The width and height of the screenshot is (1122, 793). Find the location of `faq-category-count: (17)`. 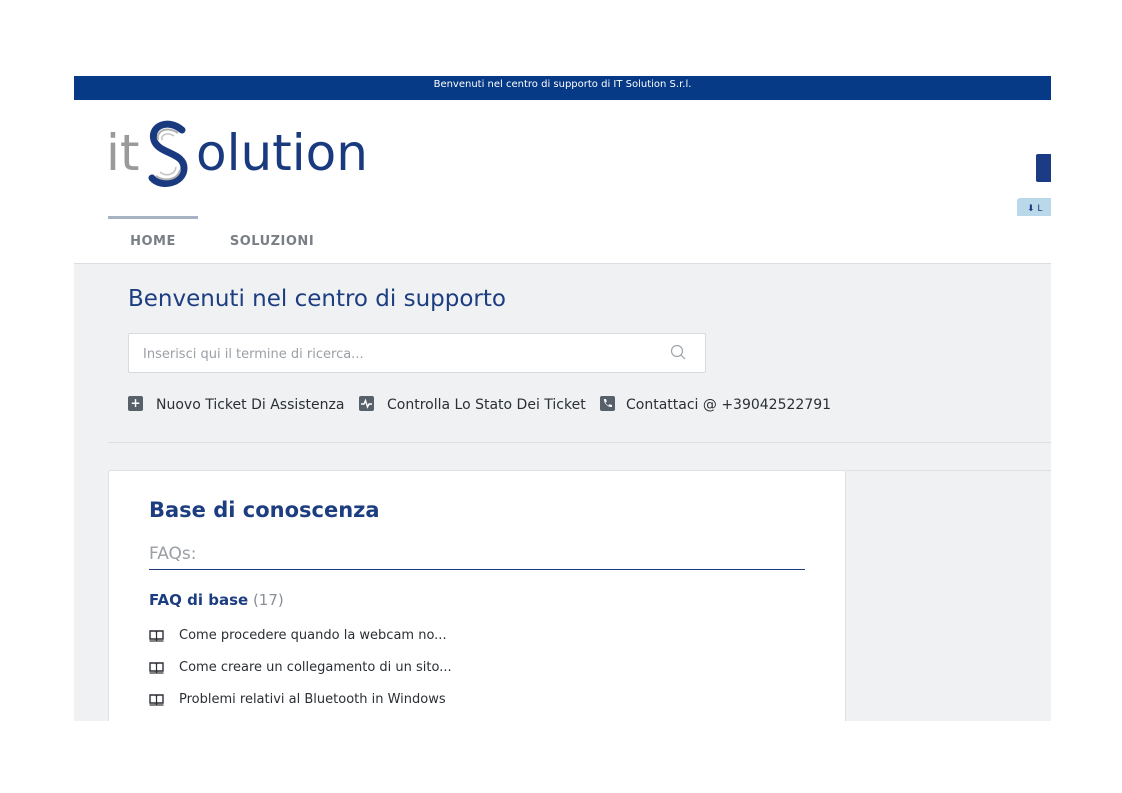

faq-category-count: (17) is located at coordinates (268, 600).